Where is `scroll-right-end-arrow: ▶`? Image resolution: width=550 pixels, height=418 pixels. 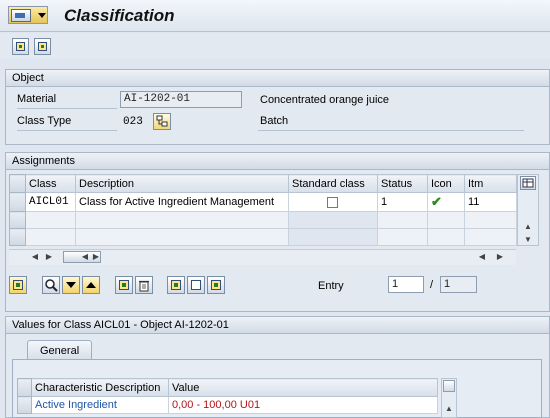
scroll-right-end-arrow: ▶ is located at coordinates (500, 257).